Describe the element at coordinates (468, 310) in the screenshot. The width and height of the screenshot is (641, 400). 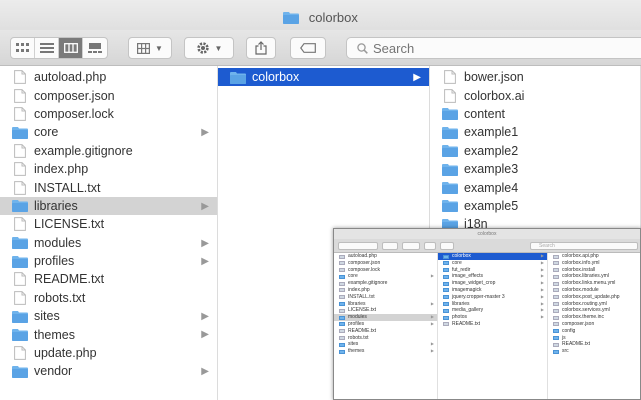
I see `inset-list-item-label: media_gallery` at that location.